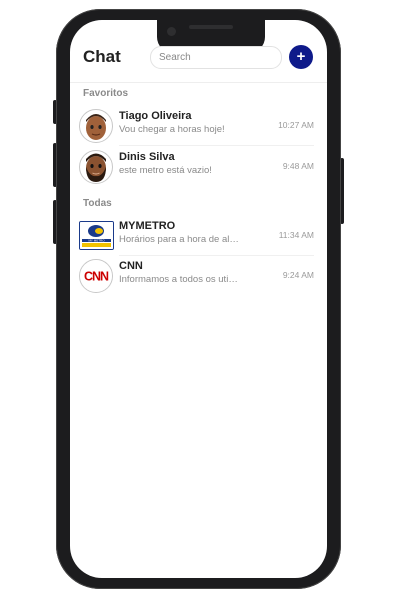 This screenshot has height=598, width=417. I want to click on row-divider, so click(216, 145).